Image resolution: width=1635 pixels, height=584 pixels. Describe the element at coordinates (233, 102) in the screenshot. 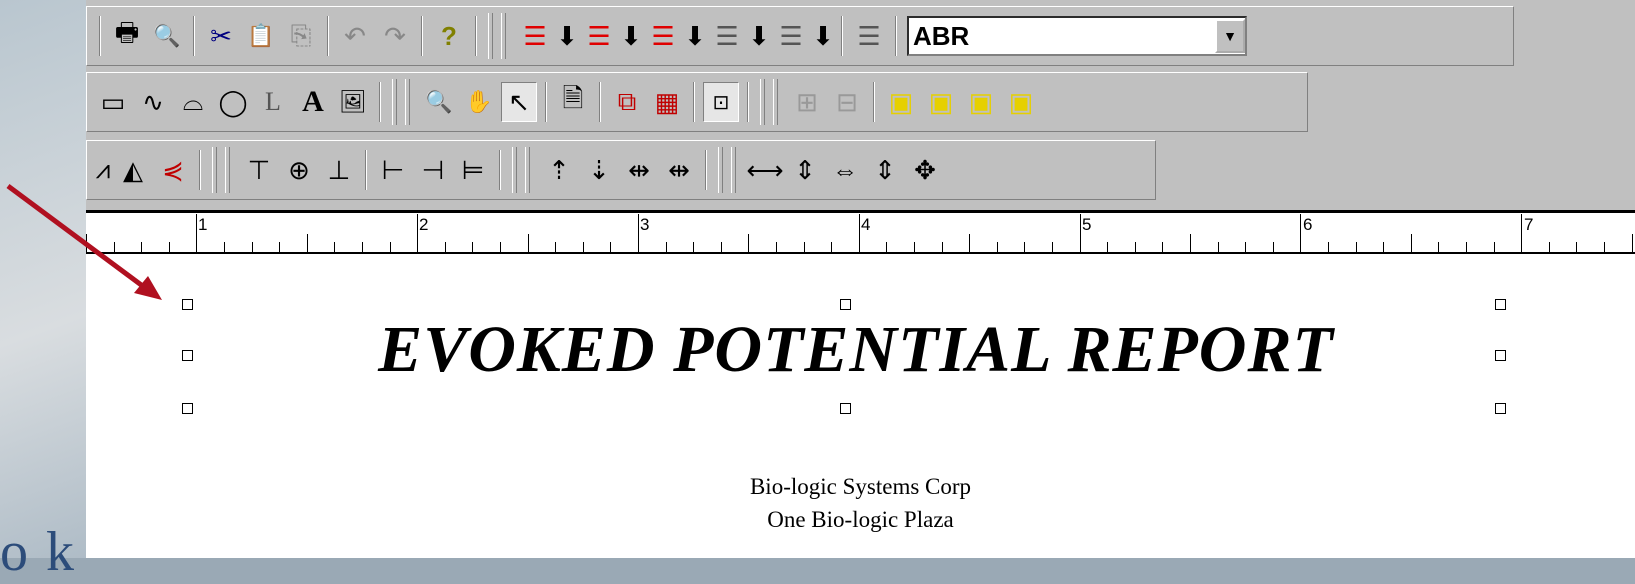

I see `ellipse-icon: ◯` at that location.